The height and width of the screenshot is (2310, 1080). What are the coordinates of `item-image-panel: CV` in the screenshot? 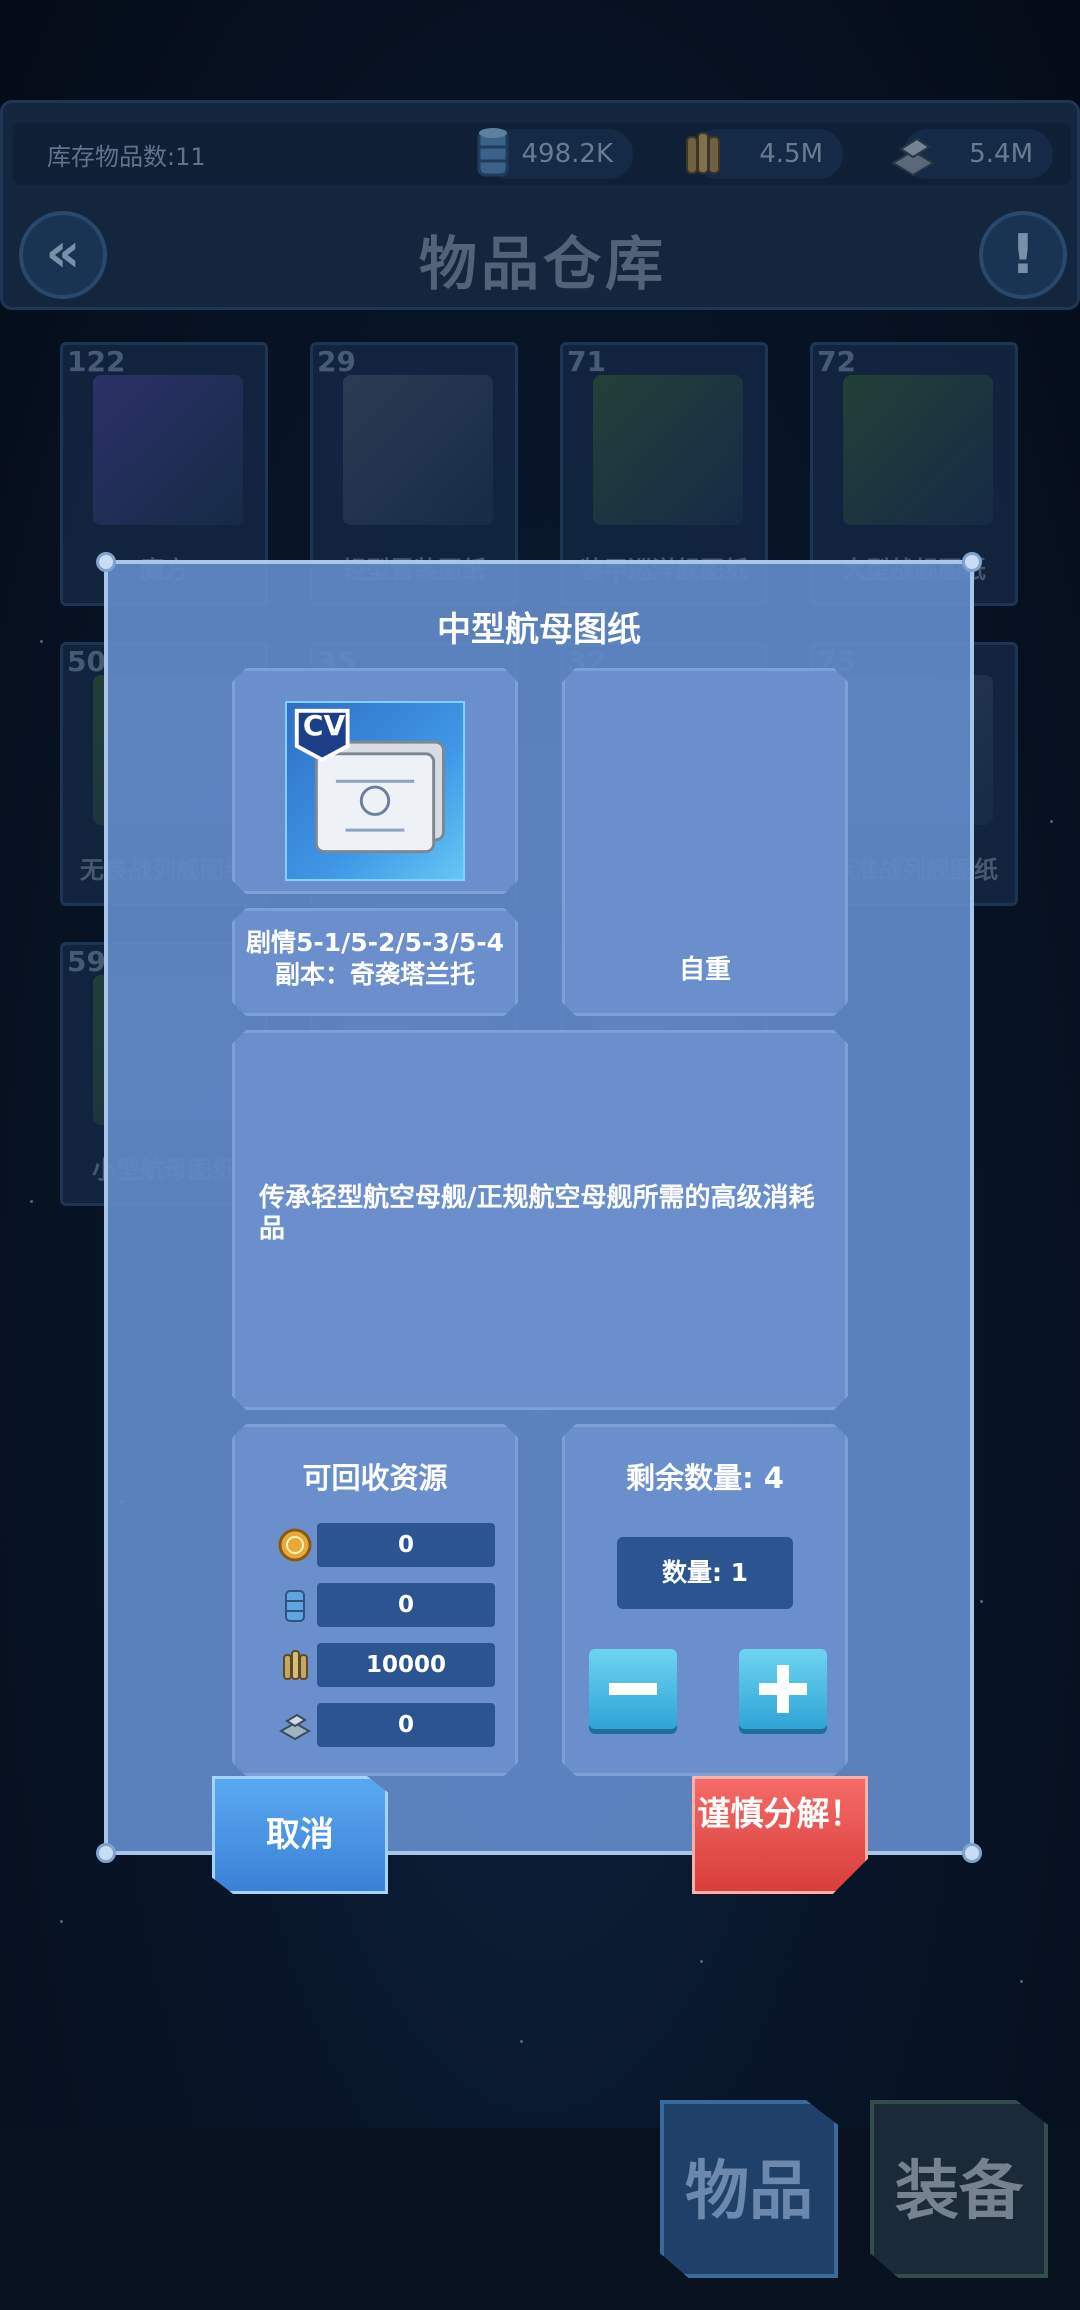 It's located at (375, 781).